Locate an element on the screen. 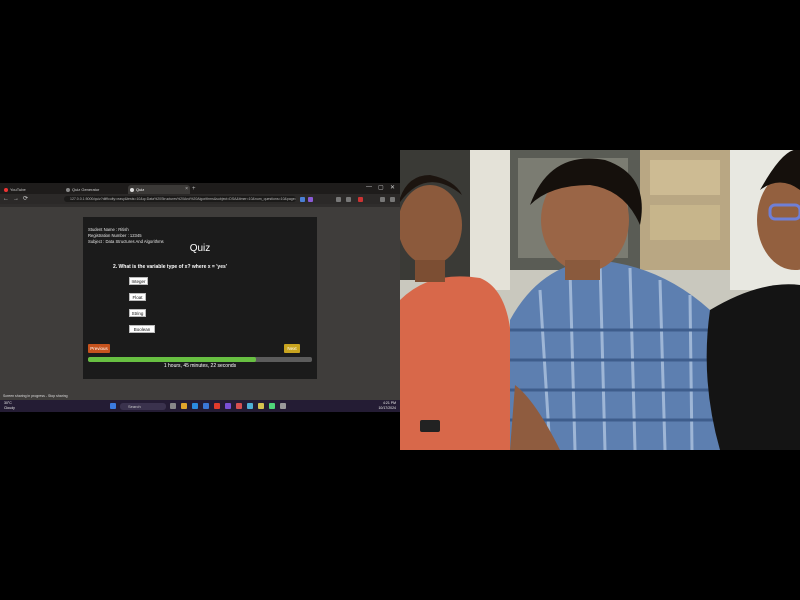 Image resolution: width=800 pixels, height=600 pixels. store-icon is located at coordinates (206, 406).